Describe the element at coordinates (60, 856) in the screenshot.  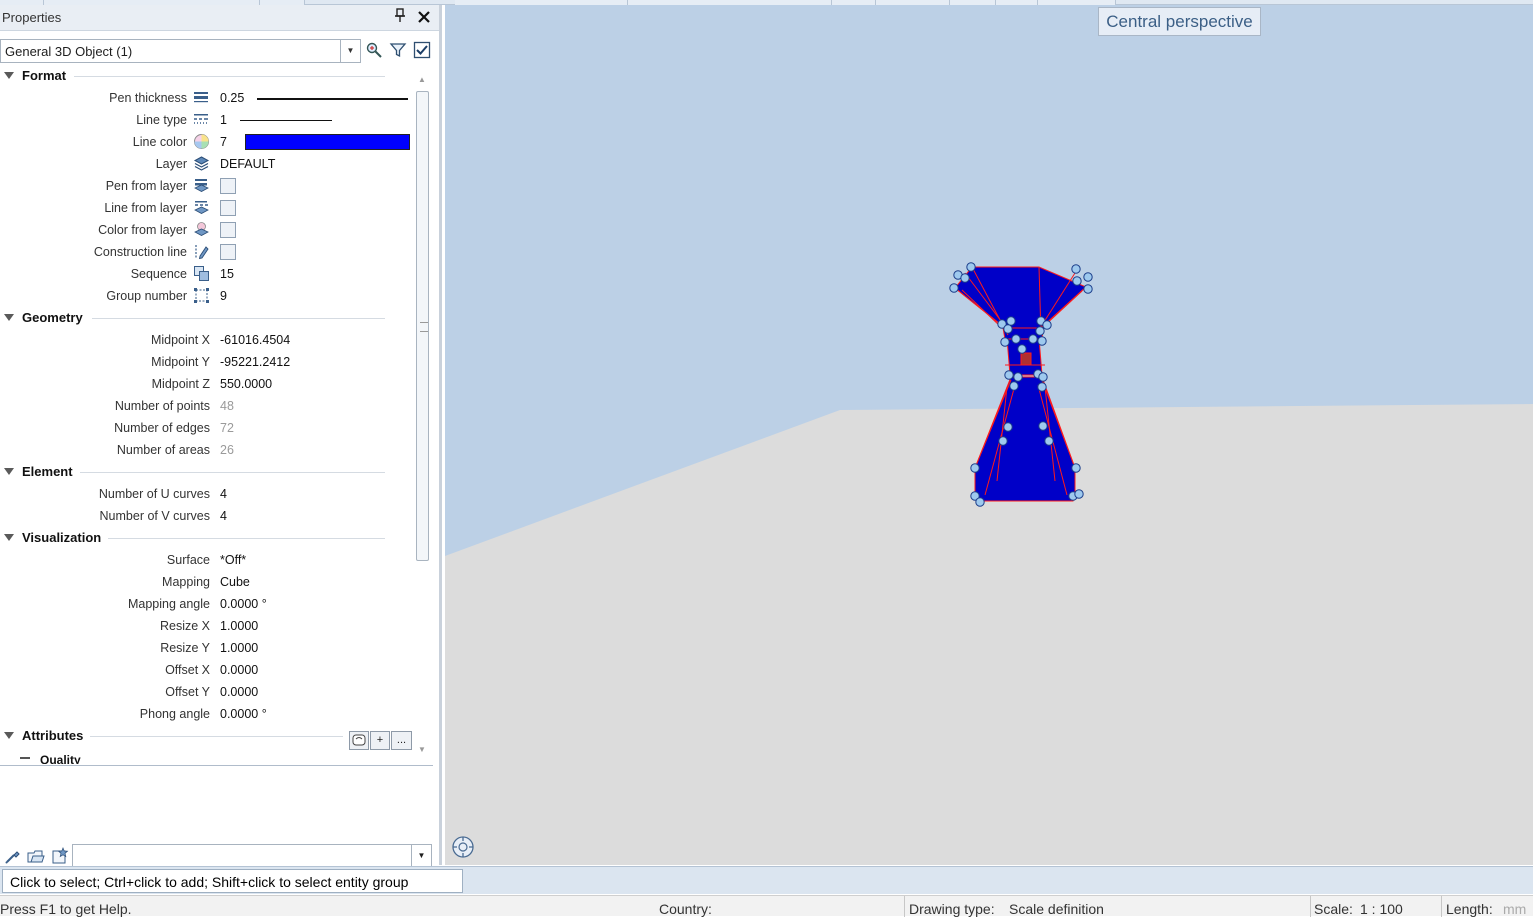
I see `save-favorite-icon` at that location.